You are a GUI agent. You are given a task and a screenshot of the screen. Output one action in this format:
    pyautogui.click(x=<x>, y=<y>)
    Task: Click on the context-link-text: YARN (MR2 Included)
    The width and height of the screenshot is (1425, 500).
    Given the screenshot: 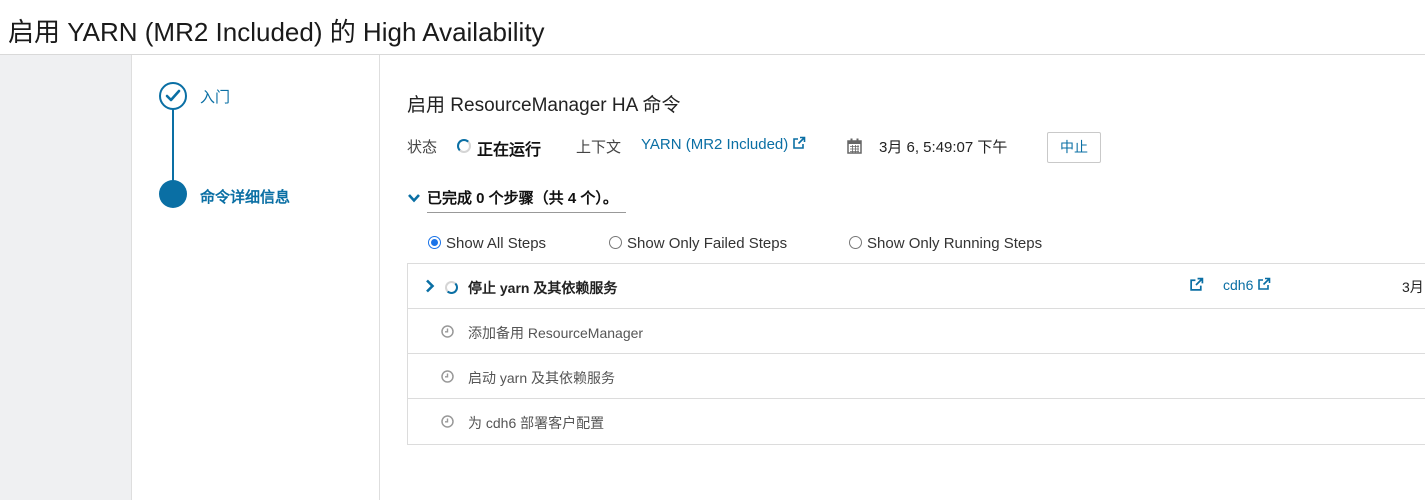 What is the action you would take?
    pyautogui.click(x=715, y=144)
    